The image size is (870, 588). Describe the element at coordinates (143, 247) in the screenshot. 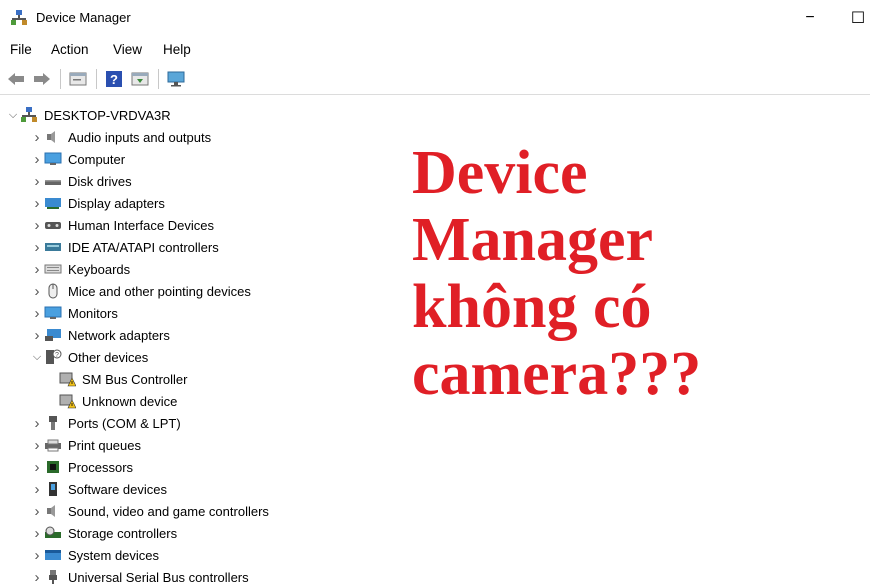

I see `tree-item-label: IDE ATA/ATAPI controllers` at that location.